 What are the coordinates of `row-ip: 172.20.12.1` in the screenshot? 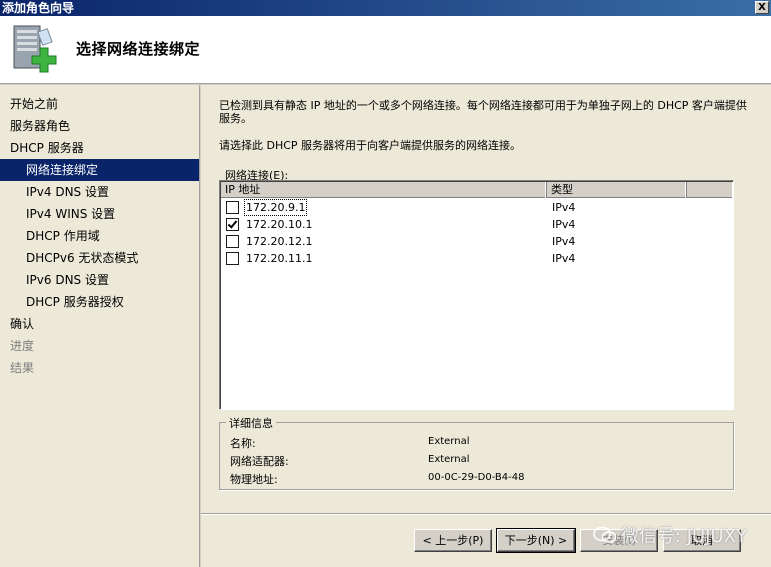 It's located at (279, 241).